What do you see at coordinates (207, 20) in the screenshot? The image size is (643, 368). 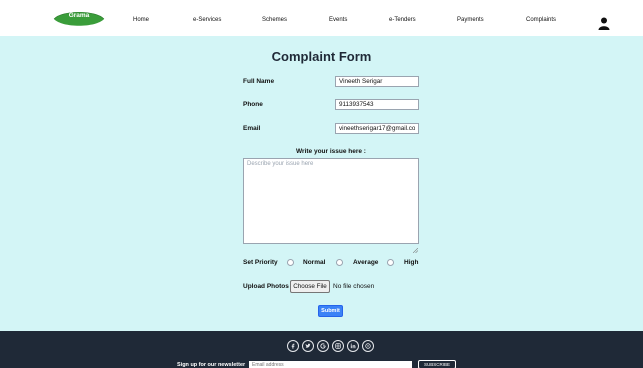 I see `nav-e-services: e-Services` at bounding box center [207, 20].